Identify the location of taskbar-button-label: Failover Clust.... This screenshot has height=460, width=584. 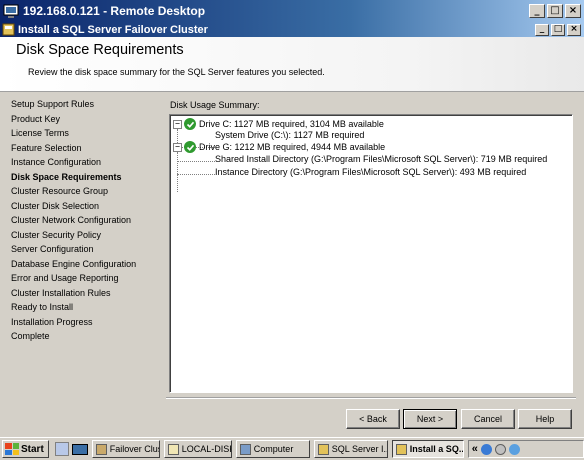
(134, 449).